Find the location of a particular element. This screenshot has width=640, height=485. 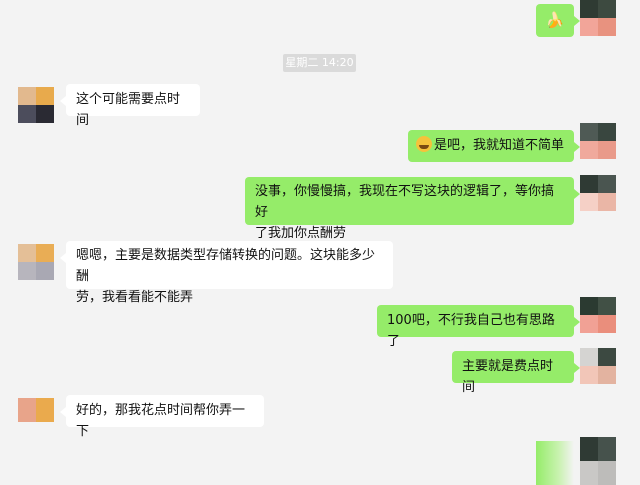

message-bubble-sticker: 🍌 is located at coordinates (558, 20).